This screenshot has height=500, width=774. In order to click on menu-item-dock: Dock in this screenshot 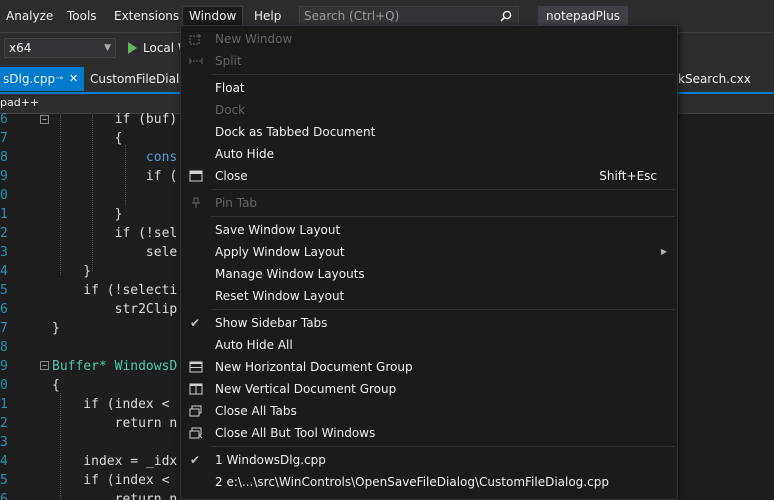, I will do `click(429, 110)`.